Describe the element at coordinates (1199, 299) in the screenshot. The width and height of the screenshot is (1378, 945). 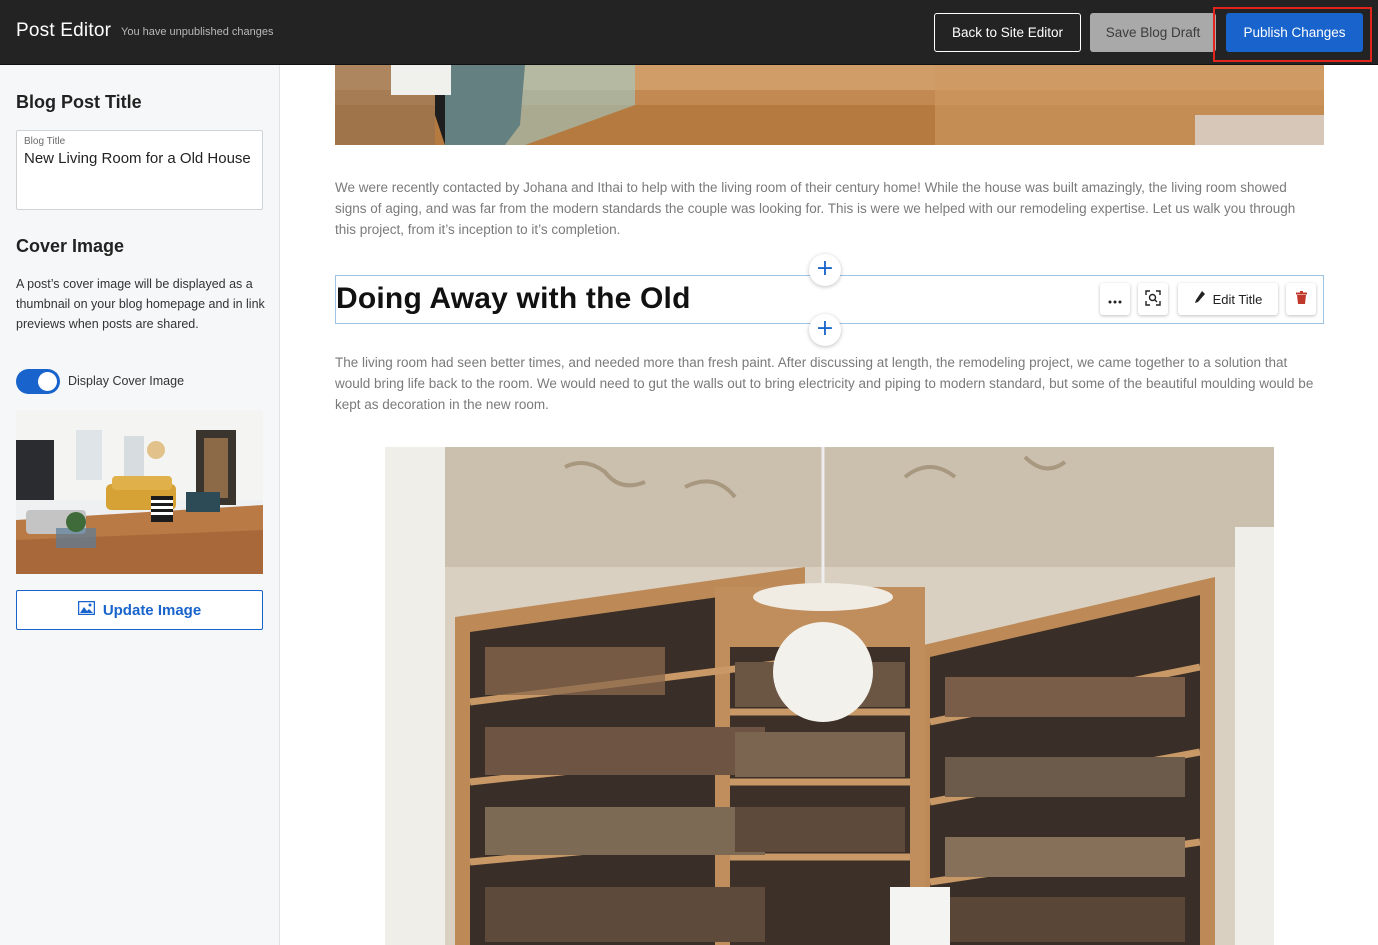
I see `pencil-icon` at that location.